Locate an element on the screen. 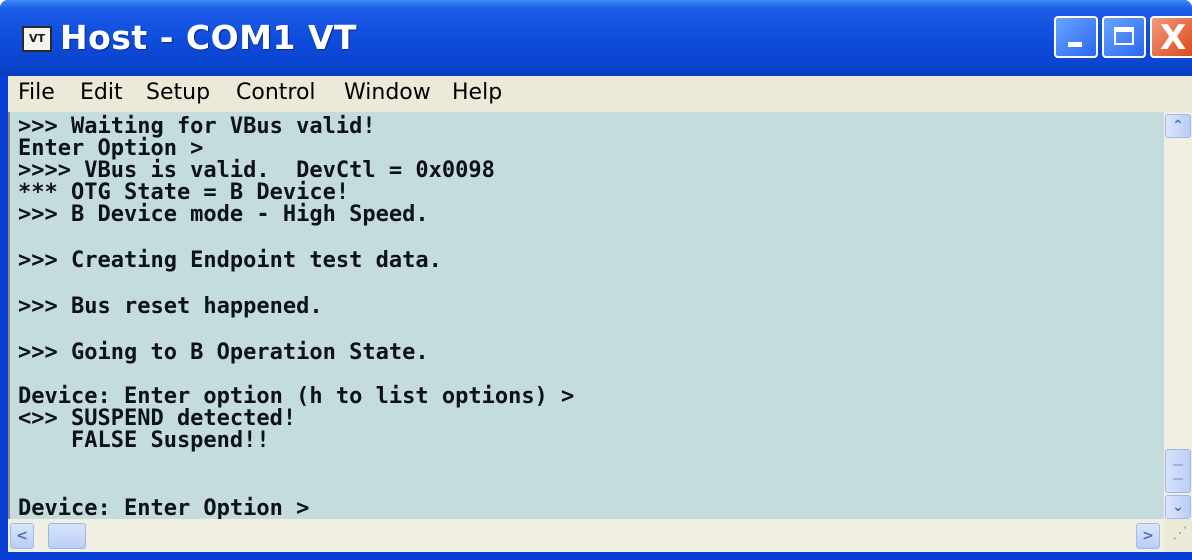 The image size is (1192, 560). menu-control: Control is located at coordinates (276, 92).